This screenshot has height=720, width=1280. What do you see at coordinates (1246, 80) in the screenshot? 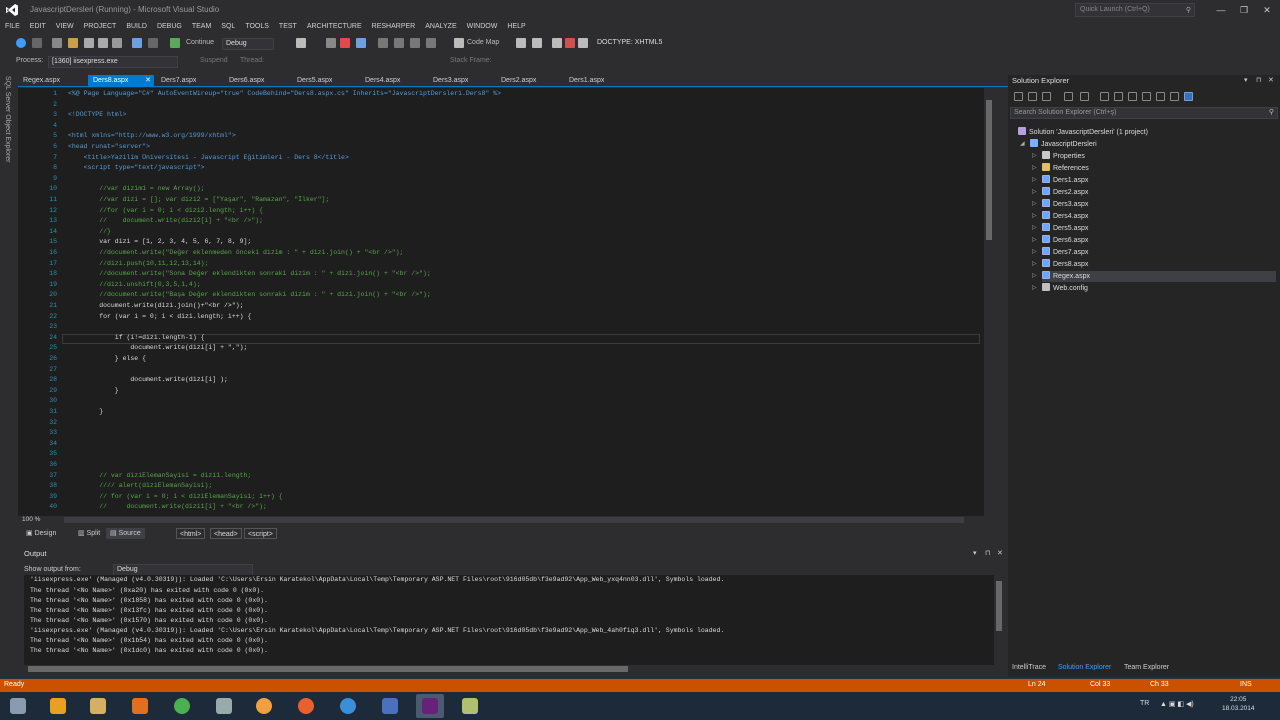
I see `dropdown-icon: ▾` at bounding box center [1246, 80].